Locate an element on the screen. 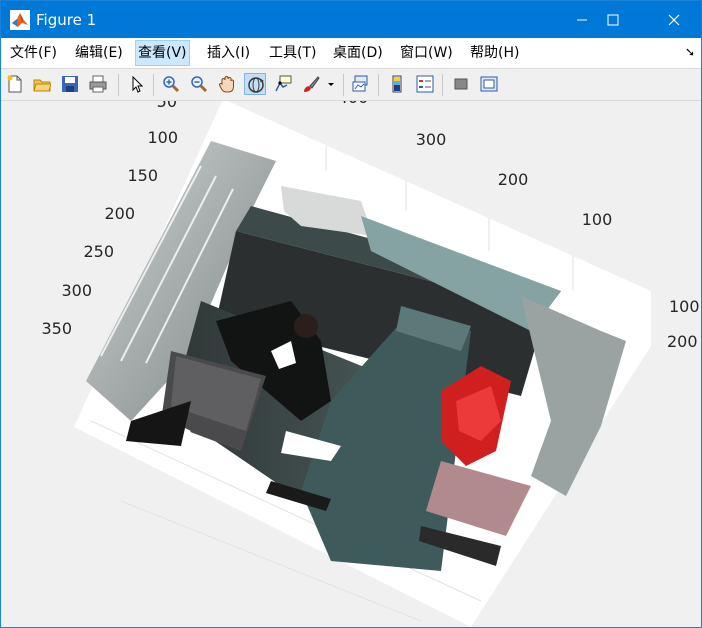  x-tick-clipped: 400 is located at coordinates (353, 104).